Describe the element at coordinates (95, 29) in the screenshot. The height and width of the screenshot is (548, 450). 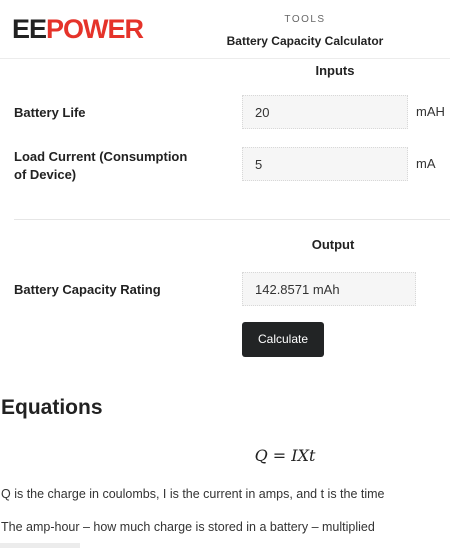
I see `logo-power-text: POWER` at that location.